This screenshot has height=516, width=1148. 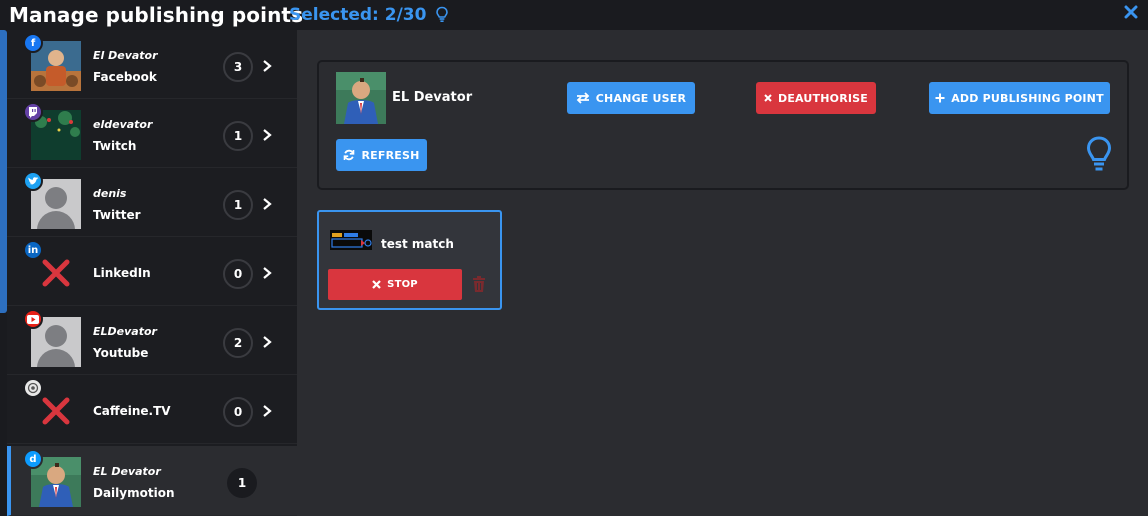 I want to click on publishing-point-title: test match, so click(x=417, y=244).